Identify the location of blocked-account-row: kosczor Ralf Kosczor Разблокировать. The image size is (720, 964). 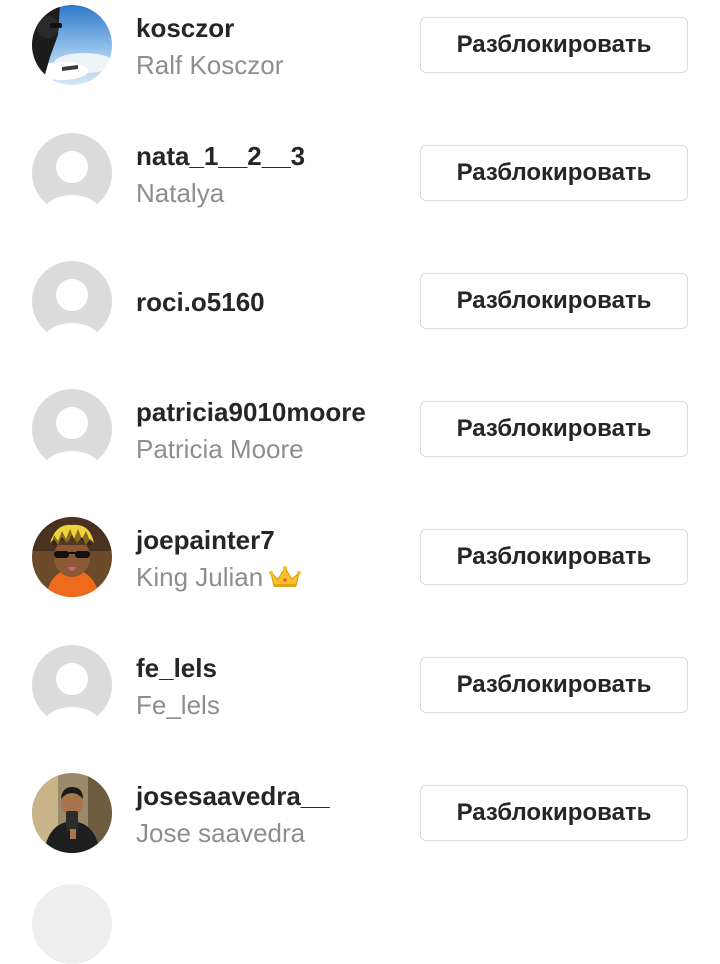
(360, 64).